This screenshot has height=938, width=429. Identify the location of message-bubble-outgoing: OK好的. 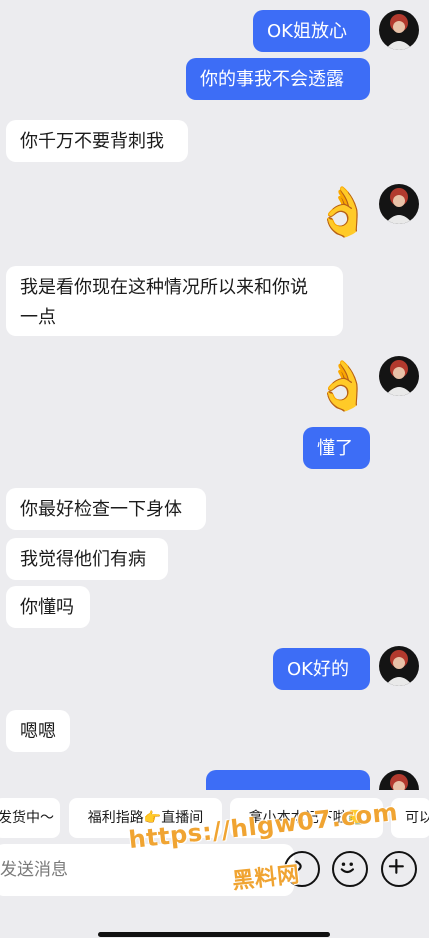
(321, 669).